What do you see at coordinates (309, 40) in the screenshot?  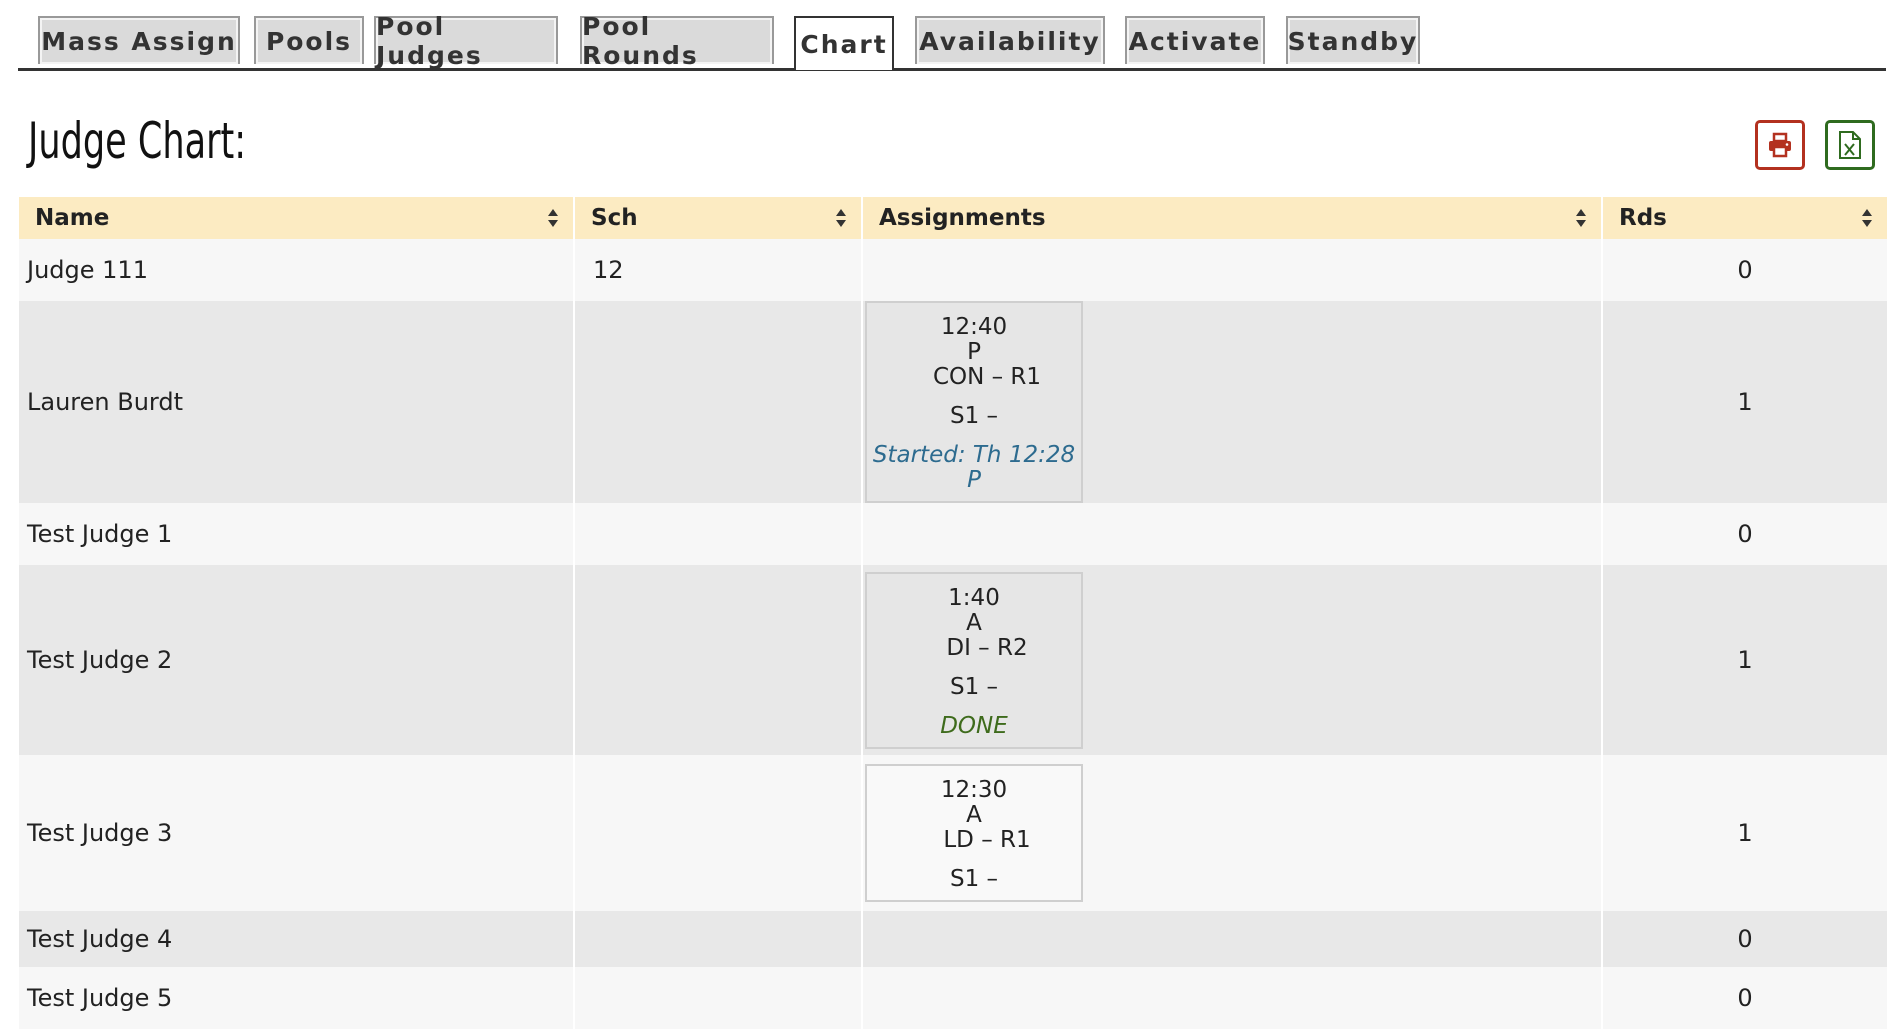 I see `tab-pools: Pools` at bounding box center [309, 40].